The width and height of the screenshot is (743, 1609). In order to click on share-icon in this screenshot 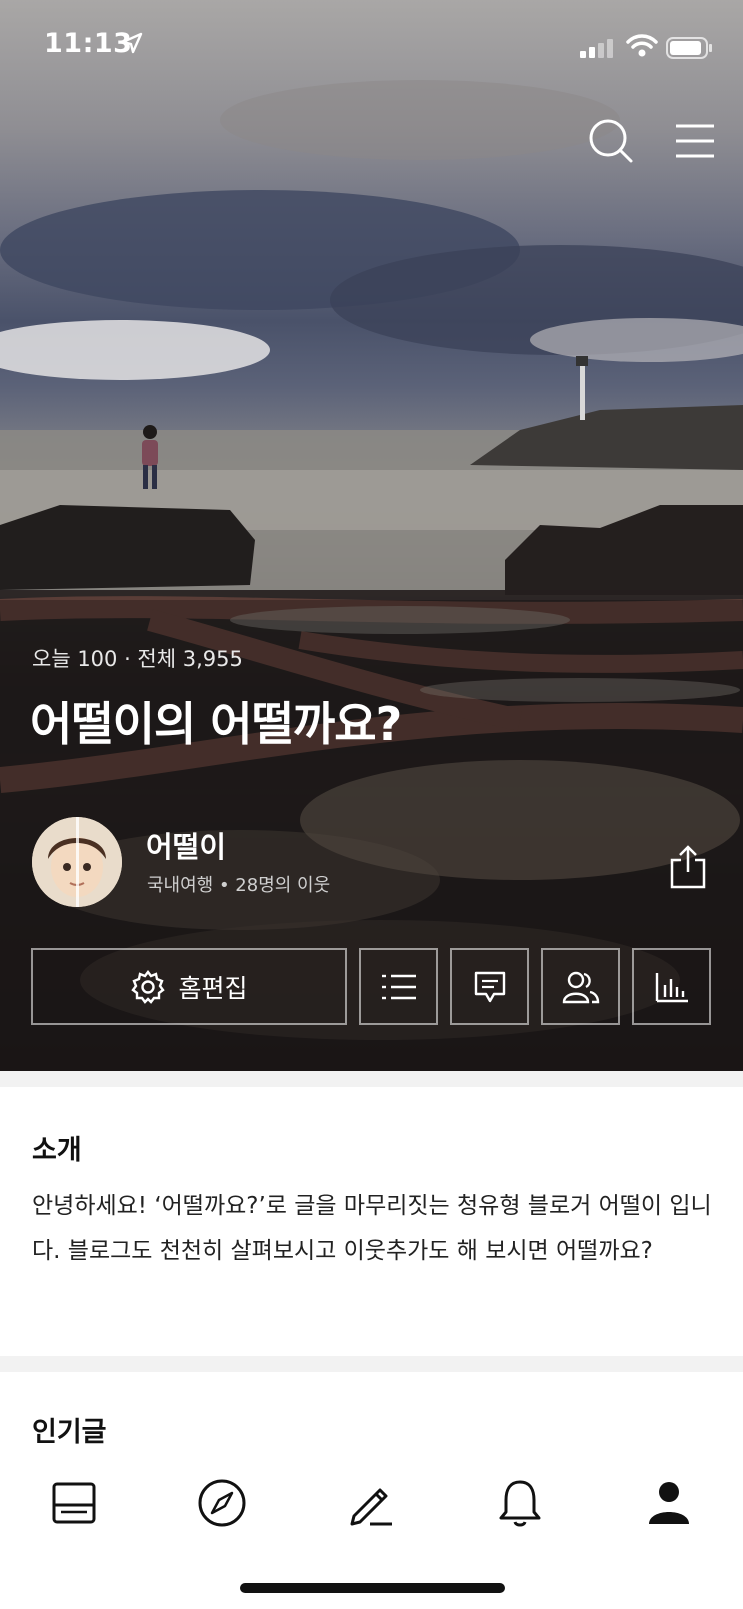, I will do `click(688, 867)`.